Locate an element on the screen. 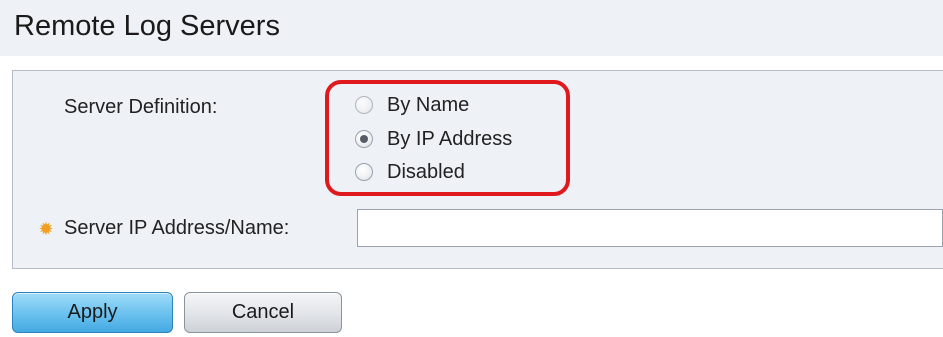 This screenshot has width=943, height=337. radio-disabled-control is located at coordinates (364, 172).